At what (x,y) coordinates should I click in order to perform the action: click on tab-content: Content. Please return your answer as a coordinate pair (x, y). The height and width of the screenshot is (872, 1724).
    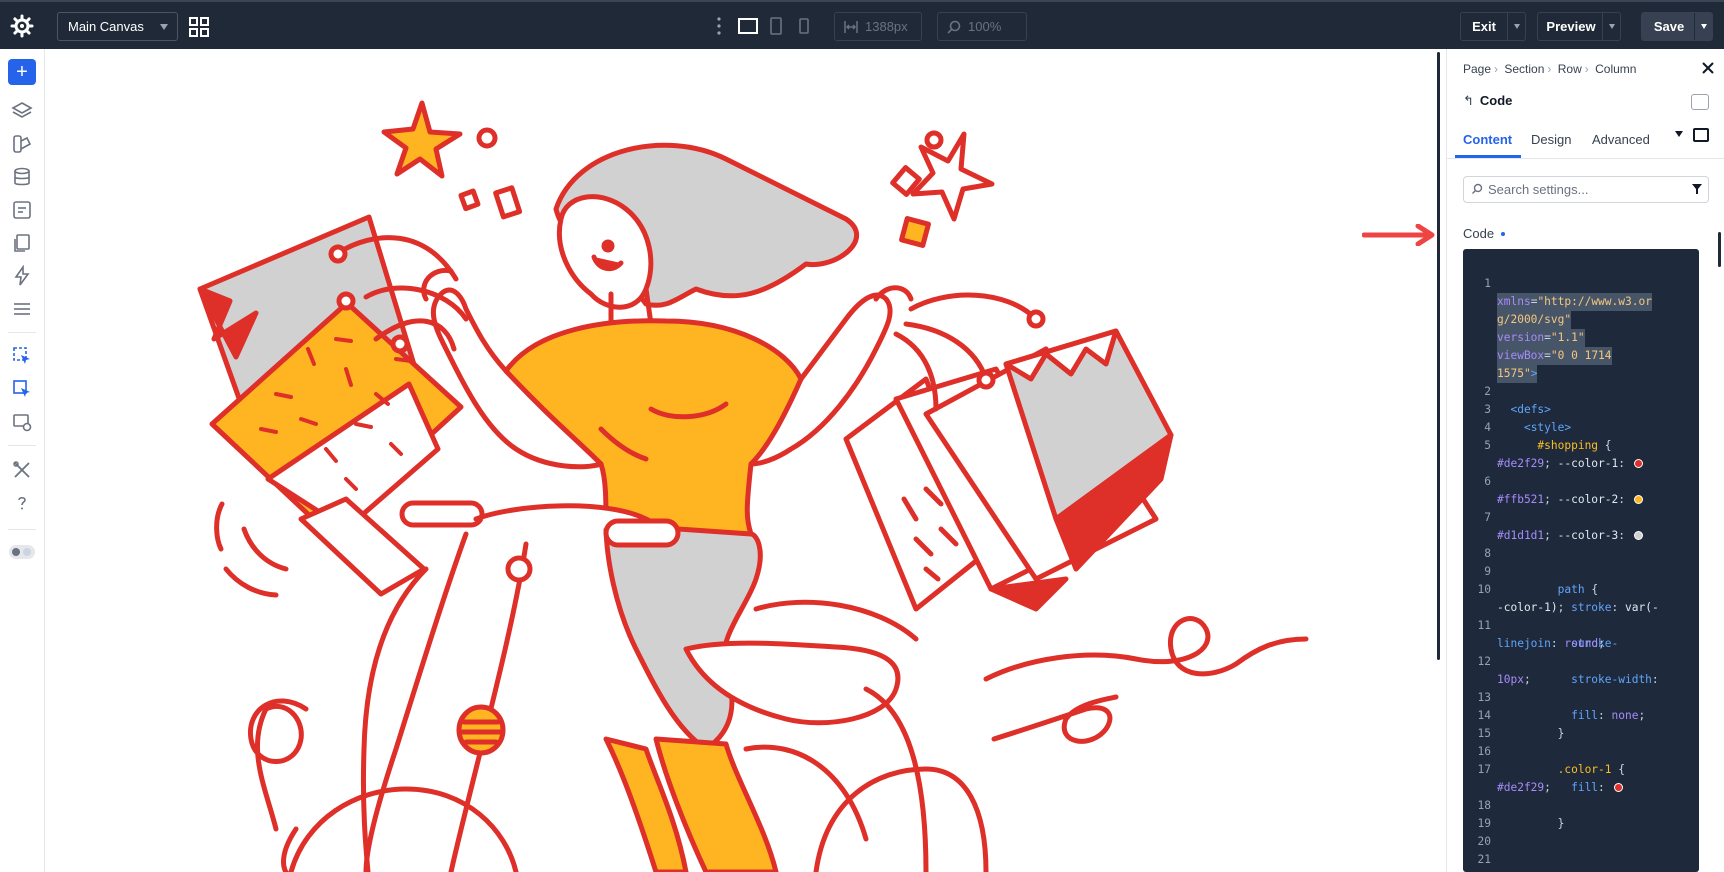
    Looking at the image, I should click on (1487, 139).